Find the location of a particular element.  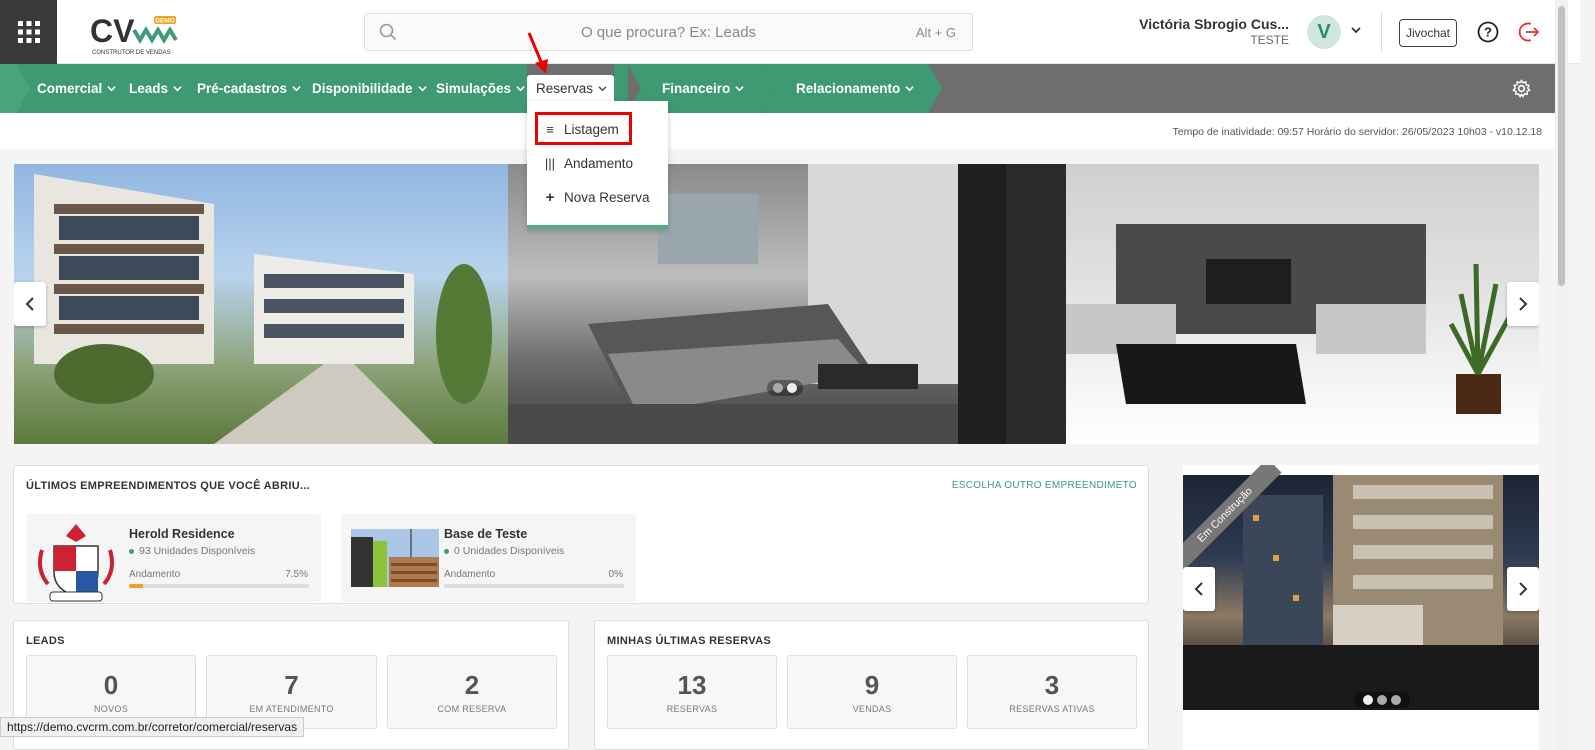

side-carousel-dots is located at coordinates (1382, 700).